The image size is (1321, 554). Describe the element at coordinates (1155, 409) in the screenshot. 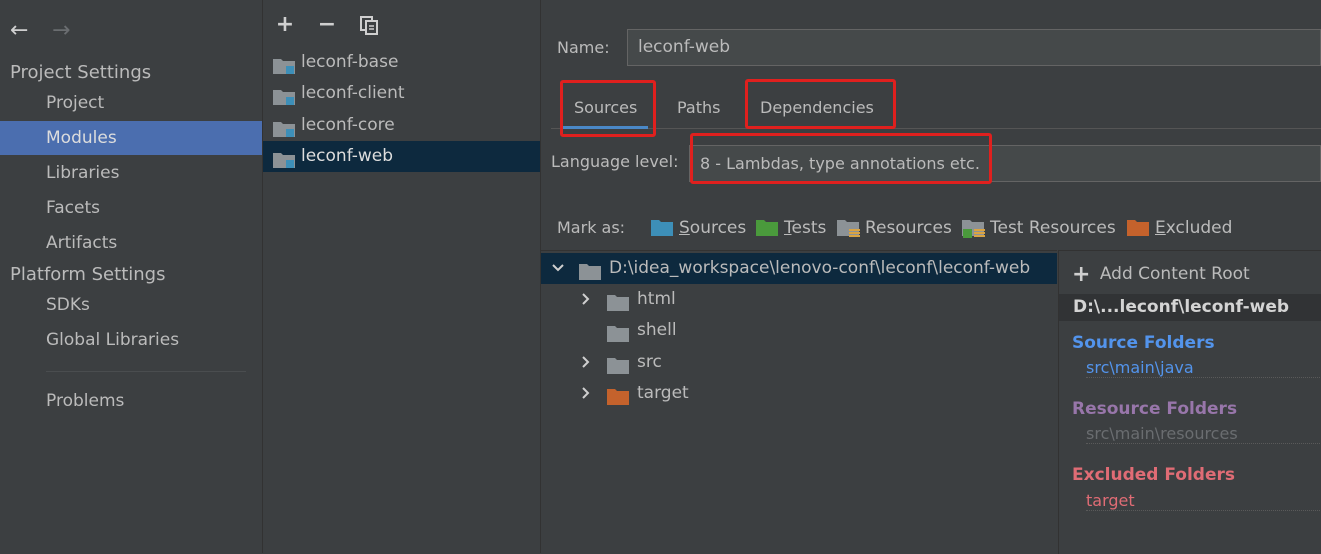

I see `resource-folders-heading: Resource Folders` at that location.